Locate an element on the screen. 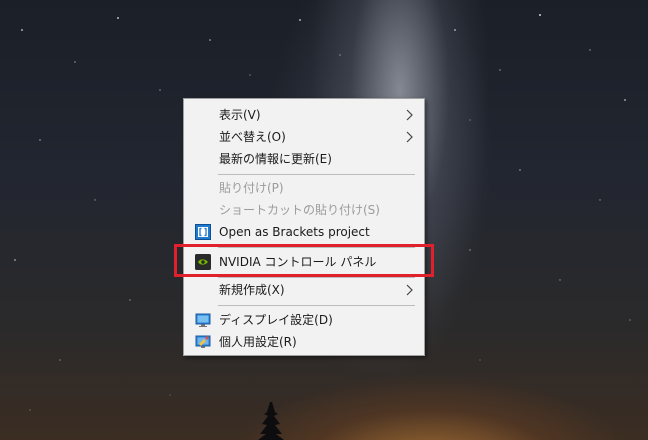  menu-item-paste-shortcut: ショートカットの貼り付け(S) is located at coordinates (304, 210).